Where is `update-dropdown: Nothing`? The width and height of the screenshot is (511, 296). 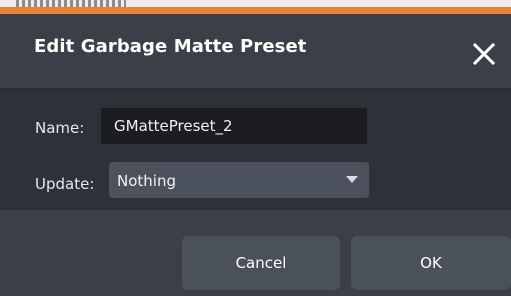 update-dropdown: Nothing is located at coordinates (239, 180).